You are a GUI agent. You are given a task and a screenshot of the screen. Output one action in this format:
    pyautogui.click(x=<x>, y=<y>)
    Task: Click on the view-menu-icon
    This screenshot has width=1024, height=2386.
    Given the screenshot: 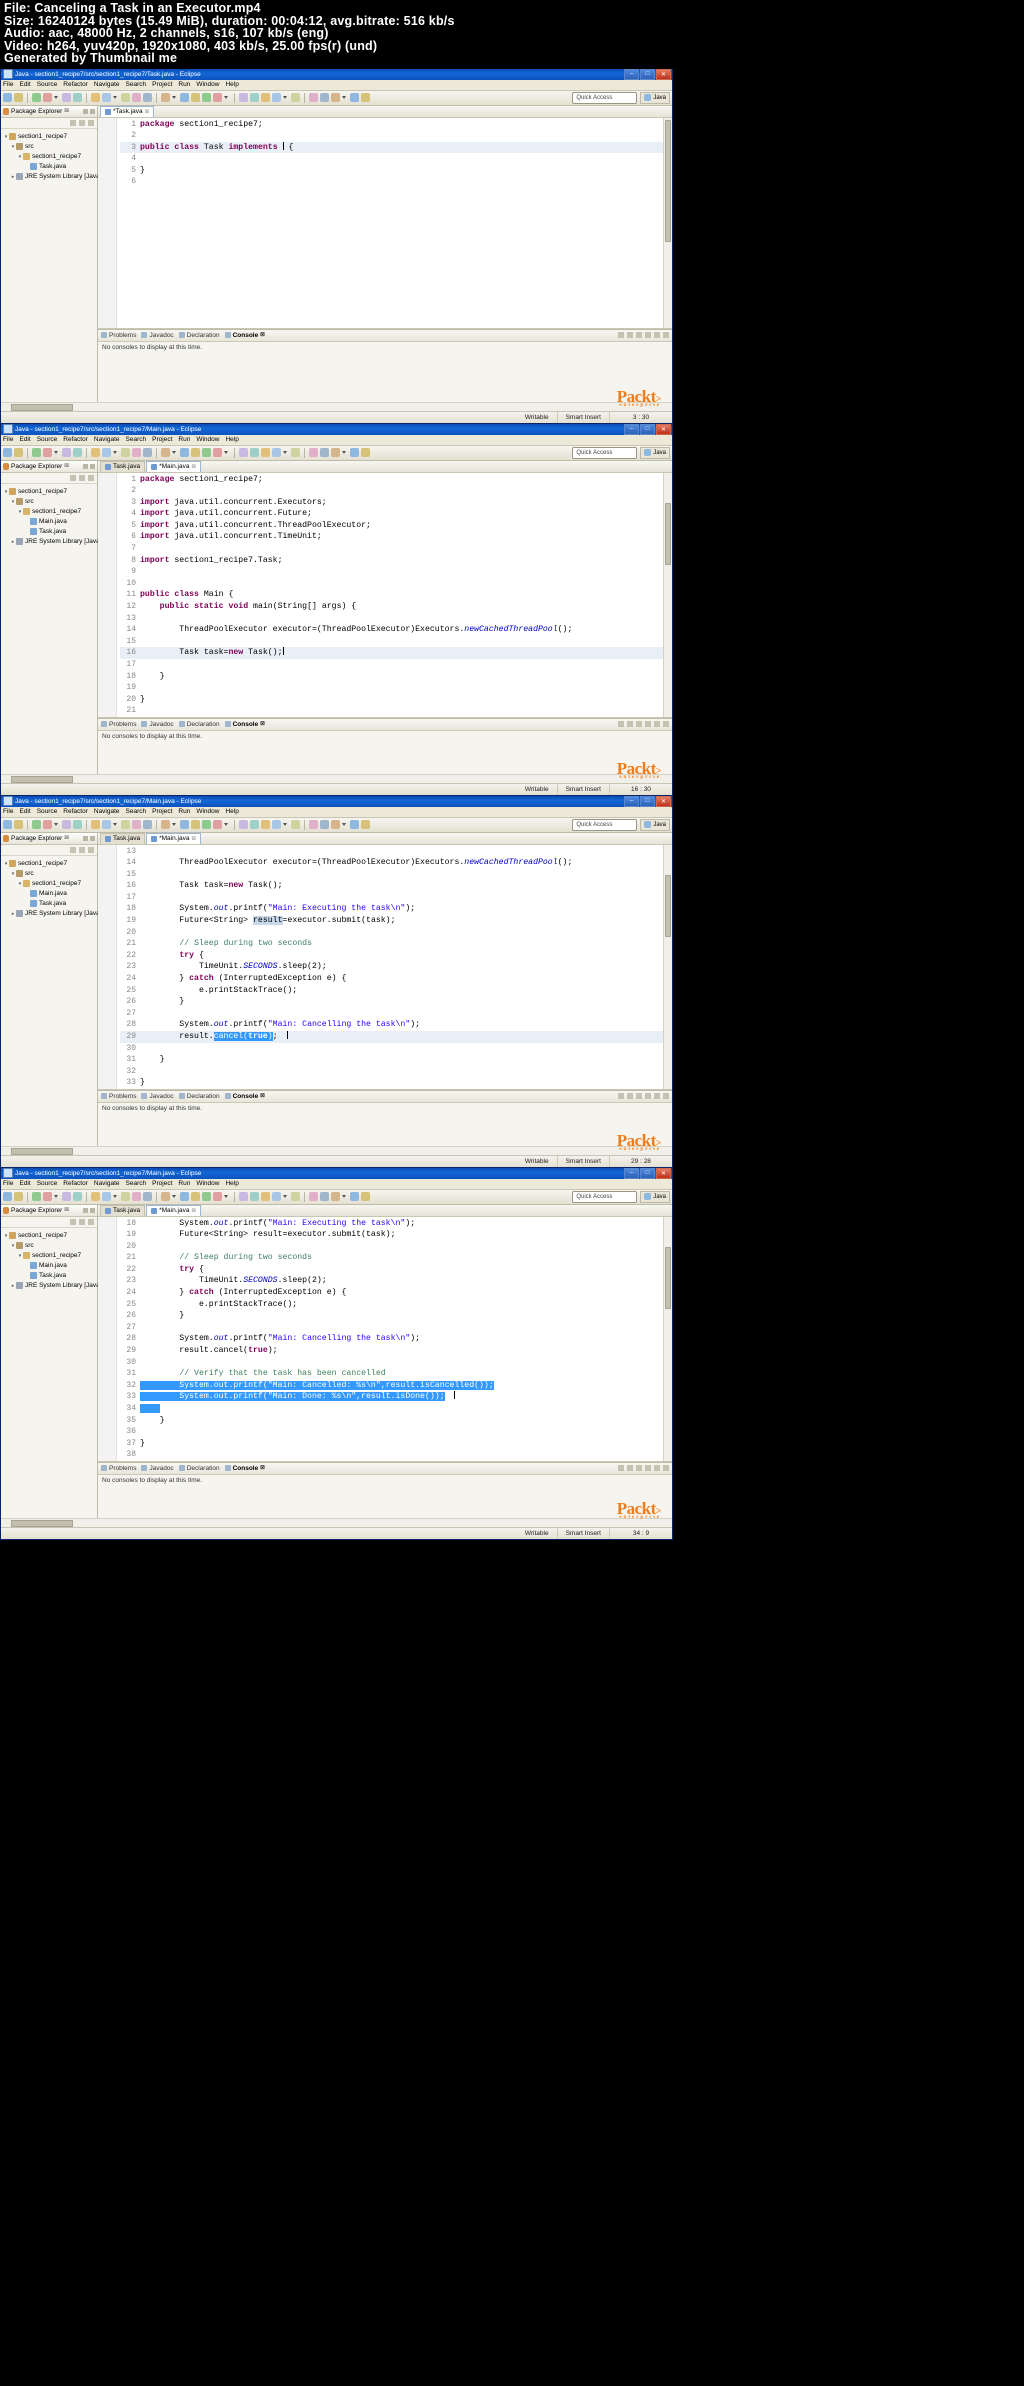 What is the action you would take?
    pyautogui.click(x=91, y=1221)
    